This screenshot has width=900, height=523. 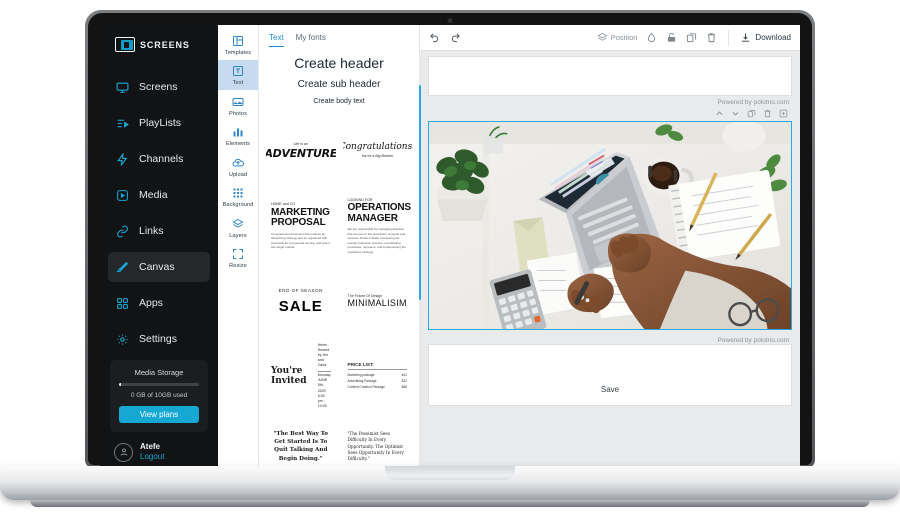 I want to click on logout-link: Logout, so click(x=152, y=457).